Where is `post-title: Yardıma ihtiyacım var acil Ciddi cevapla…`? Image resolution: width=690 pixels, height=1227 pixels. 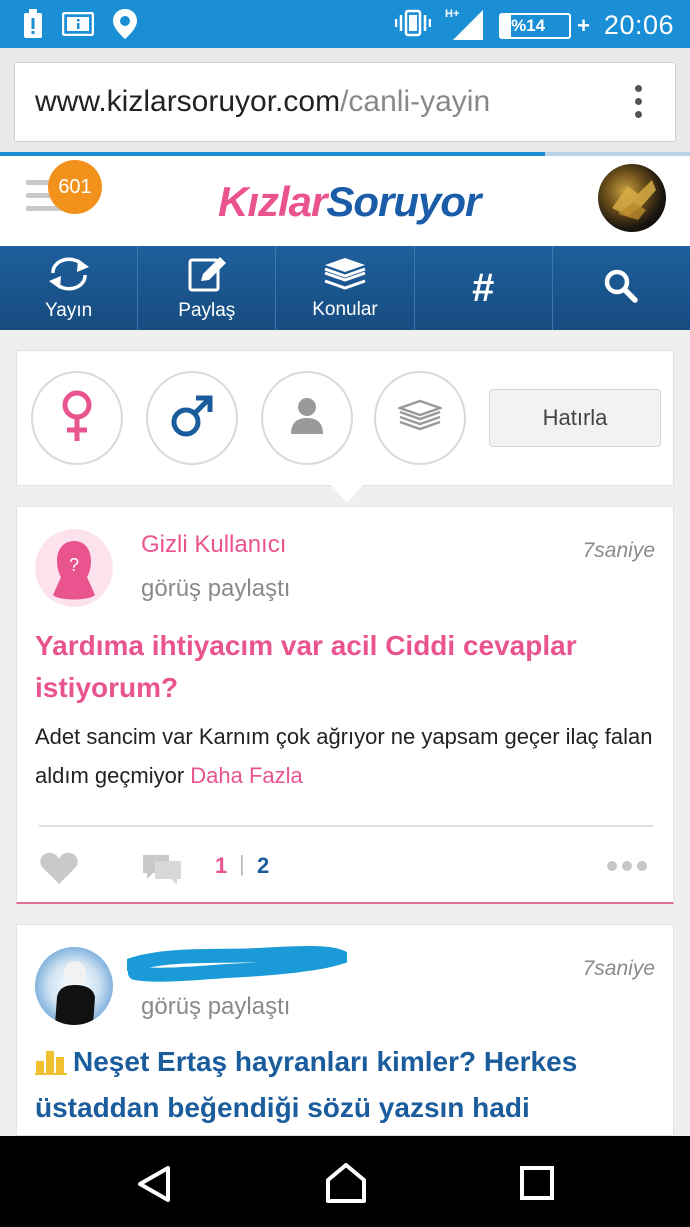
post-title: Yardıma ihtiyacım var acil Ciddi cevapla… is located at coordinates (345, 667).